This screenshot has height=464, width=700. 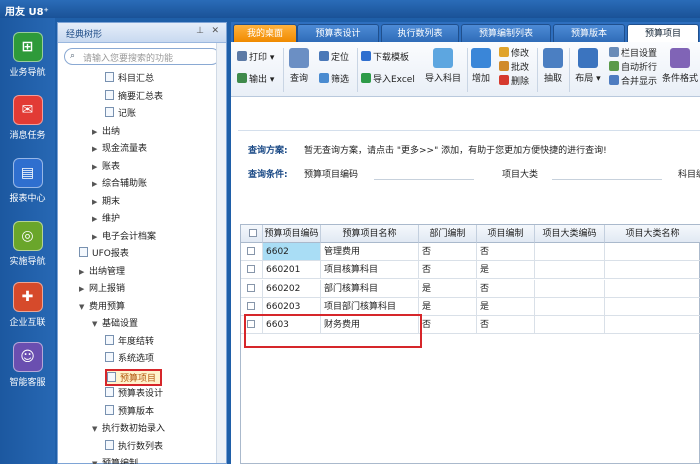 What do you see at coordinates (106, 219) in the screenshot?
I see `tree-node: ▶ 维护` at bounding box center [106, 219].